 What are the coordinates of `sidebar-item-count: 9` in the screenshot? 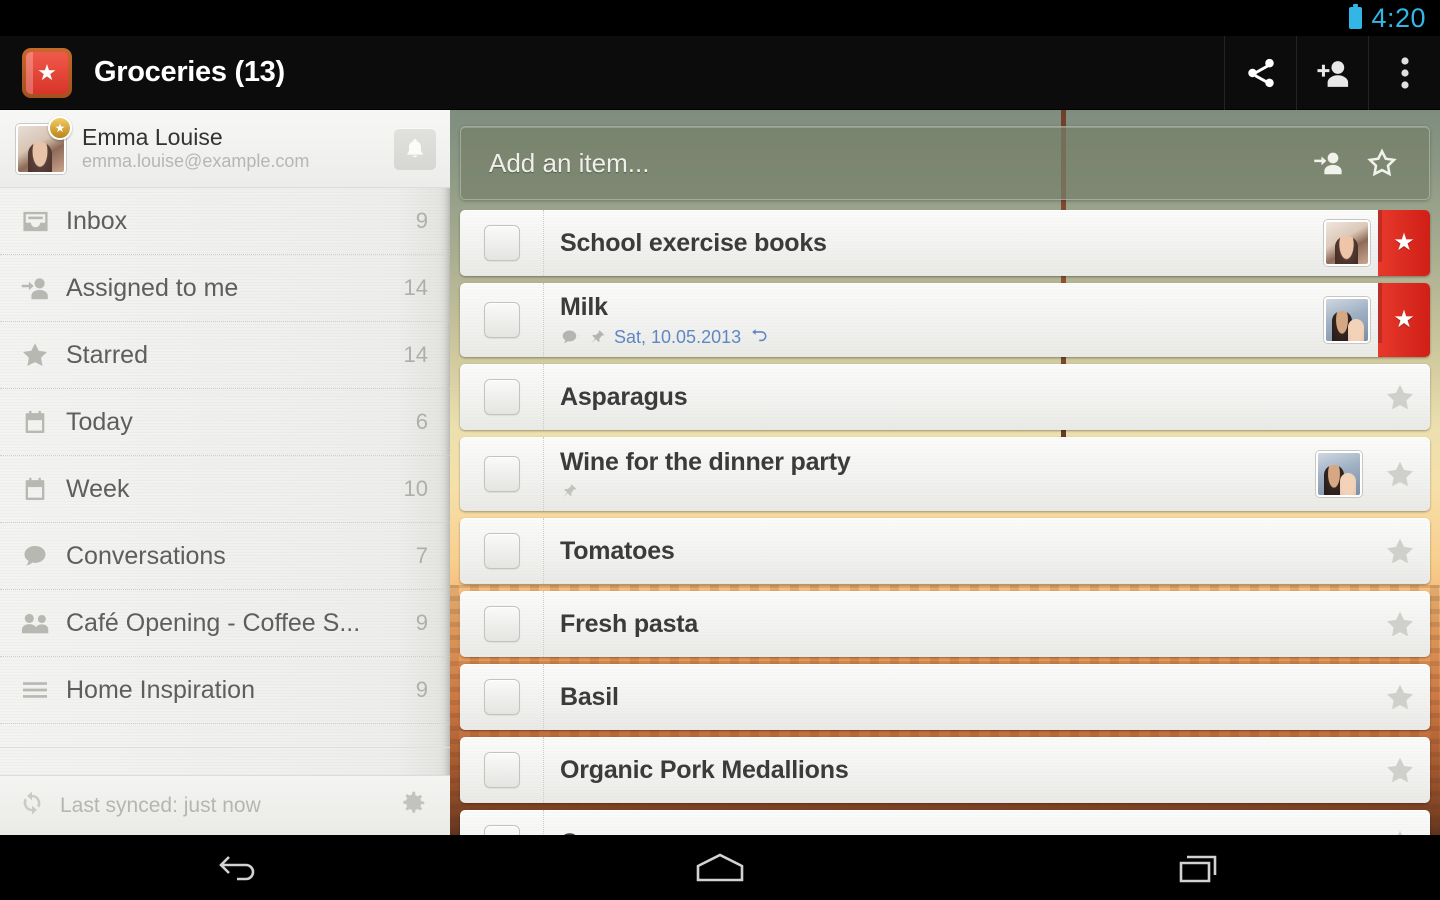 It's located at (421, 622).